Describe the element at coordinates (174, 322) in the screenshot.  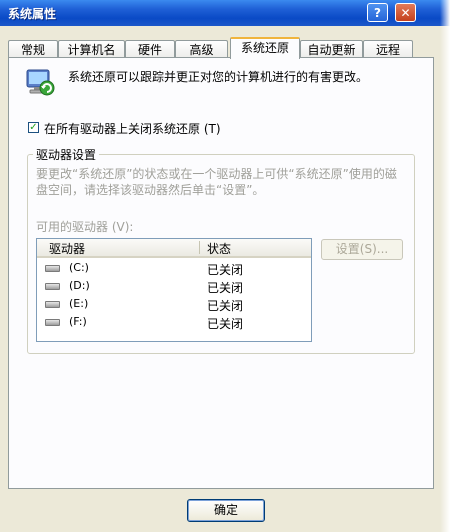
I see `drive-row: (F:) 已关闭` at that location.